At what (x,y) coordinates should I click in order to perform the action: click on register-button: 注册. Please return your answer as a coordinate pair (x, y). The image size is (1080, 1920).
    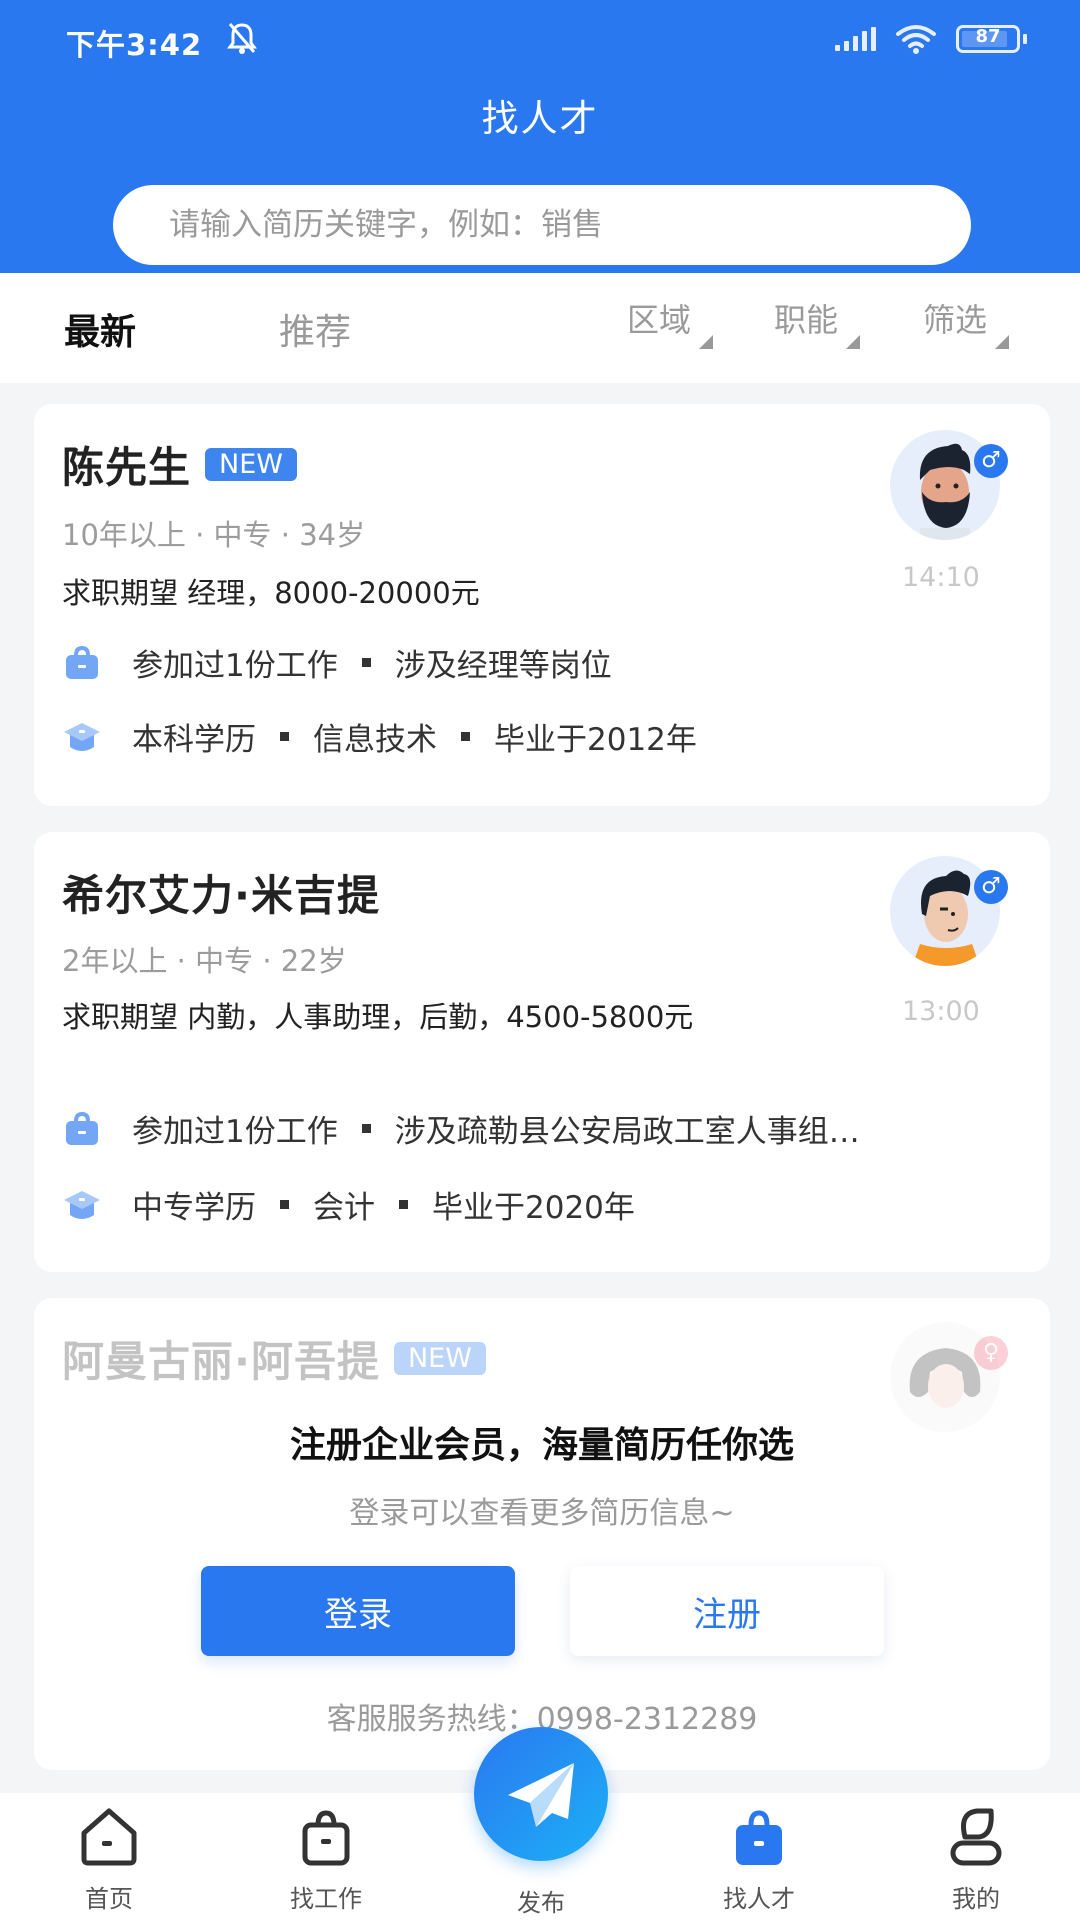
    Looking at the image, I should click on (727, 1611).